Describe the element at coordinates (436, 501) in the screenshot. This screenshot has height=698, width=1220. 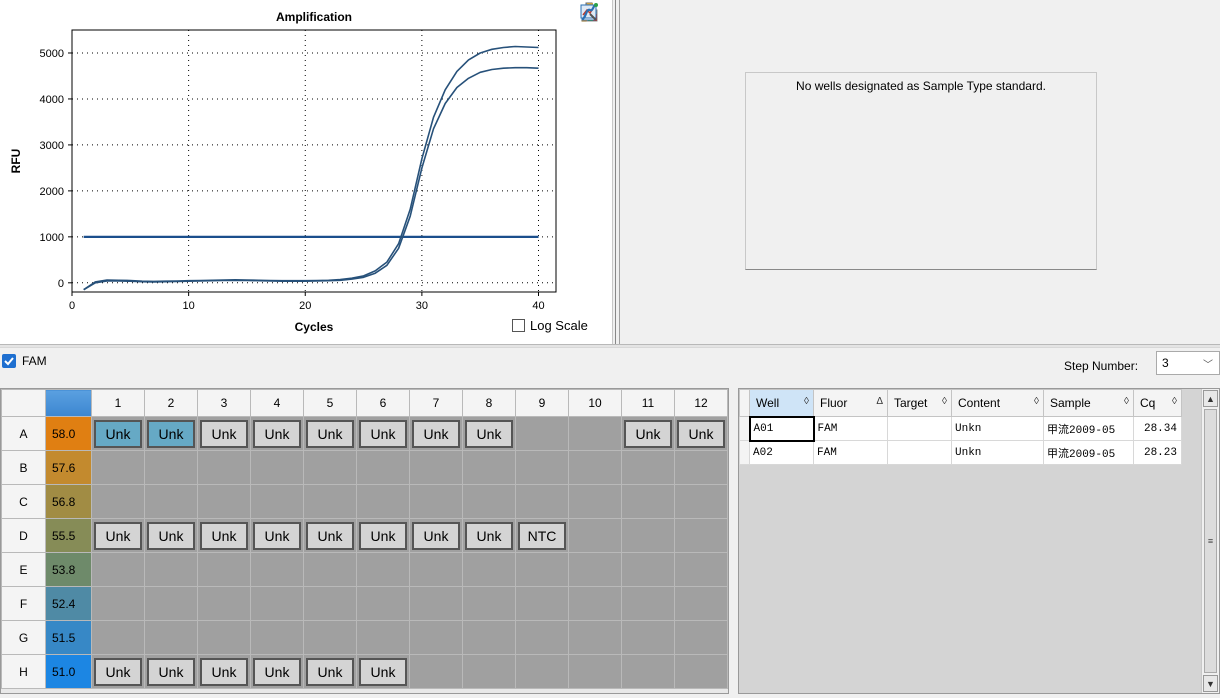
I see `well-C7` at that location.